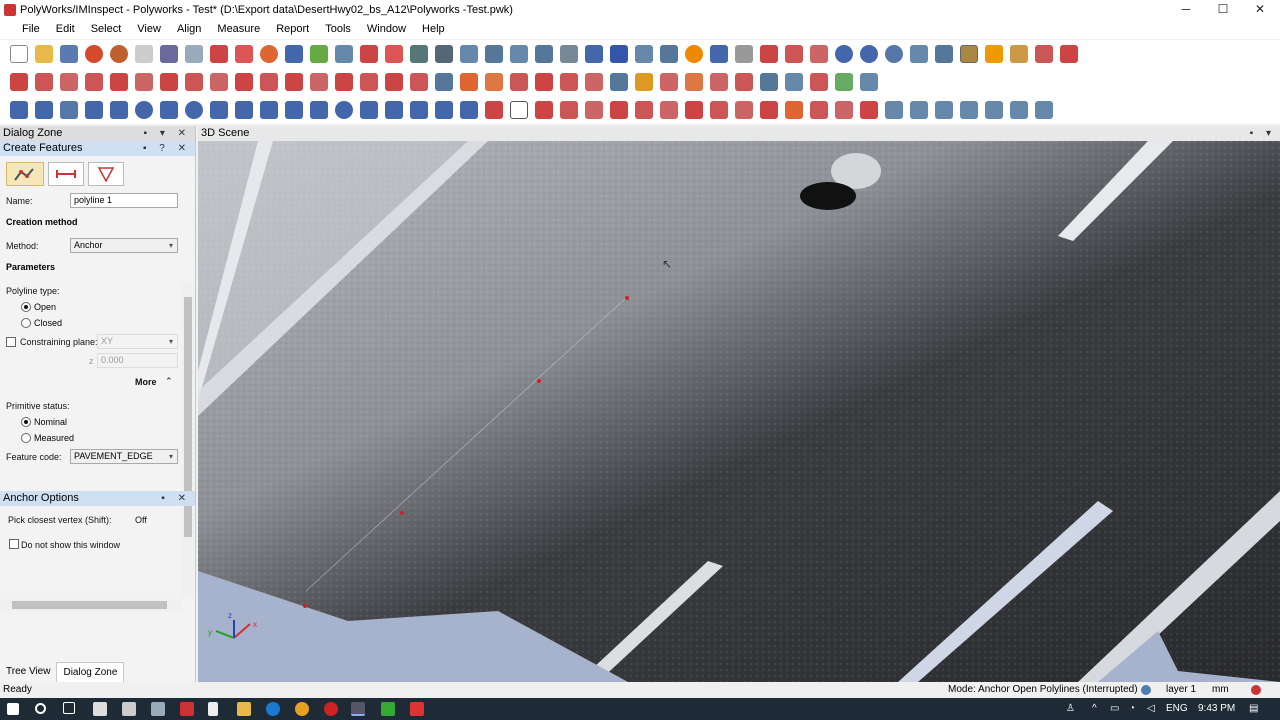  What do you see at coordinates (169, 381) in the screenshot?
I see `chevron-up-icon: ⌃` at bounding box center [169, 381].